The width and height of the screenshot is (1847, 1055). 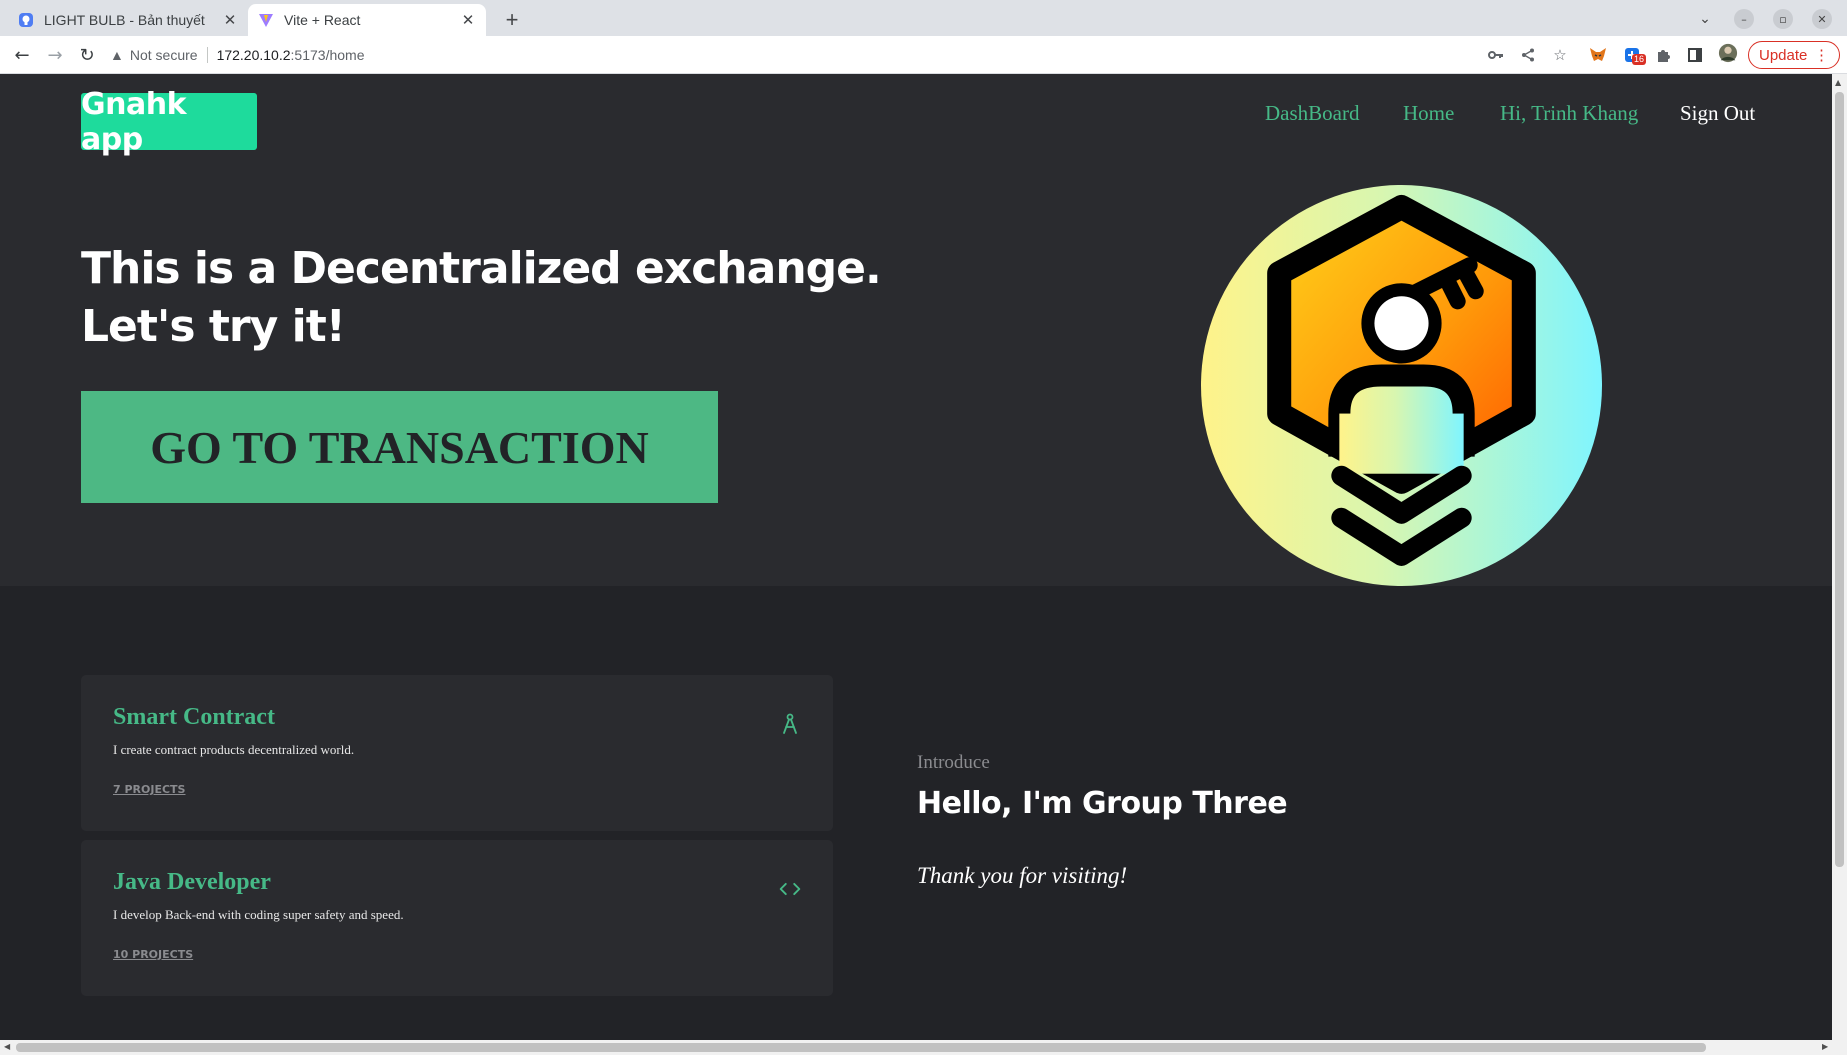 What do you see at coordinates (22, 55) in the screenshot?
I see `back-arrow-icon: ←` at bounding box center [22, 55].